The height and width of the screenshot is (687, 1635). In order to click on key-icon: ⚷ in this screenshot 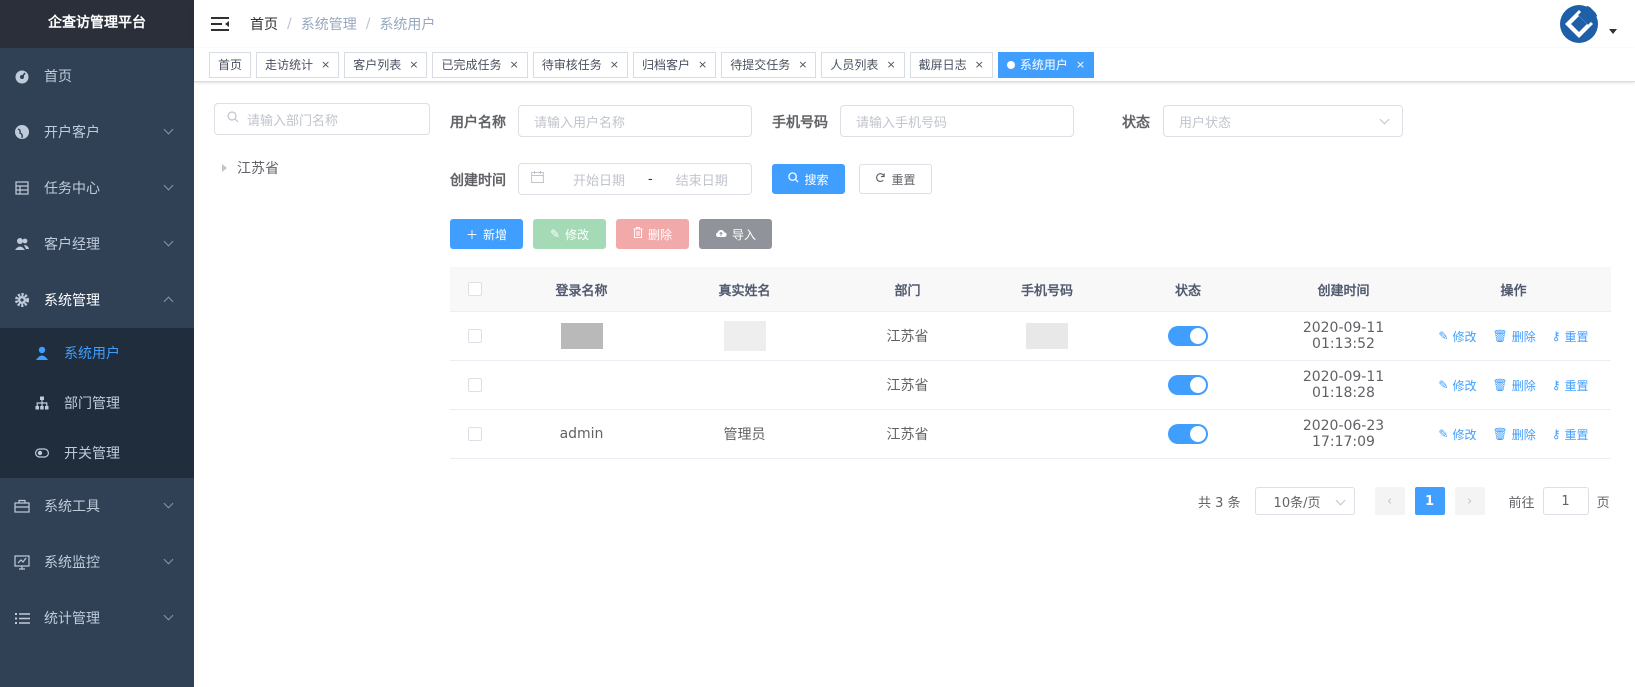, I will do `click(1556, 336)`.